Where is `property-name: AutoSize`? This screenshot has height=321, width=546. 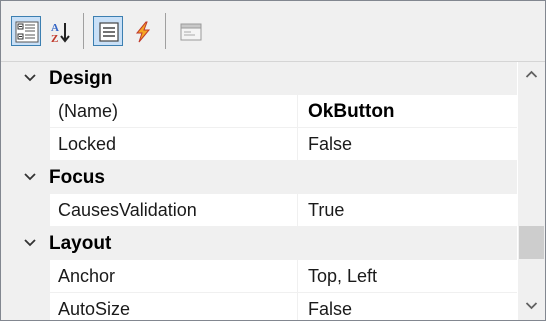 property-name: AutoSize is located at coordinates (94, 309).